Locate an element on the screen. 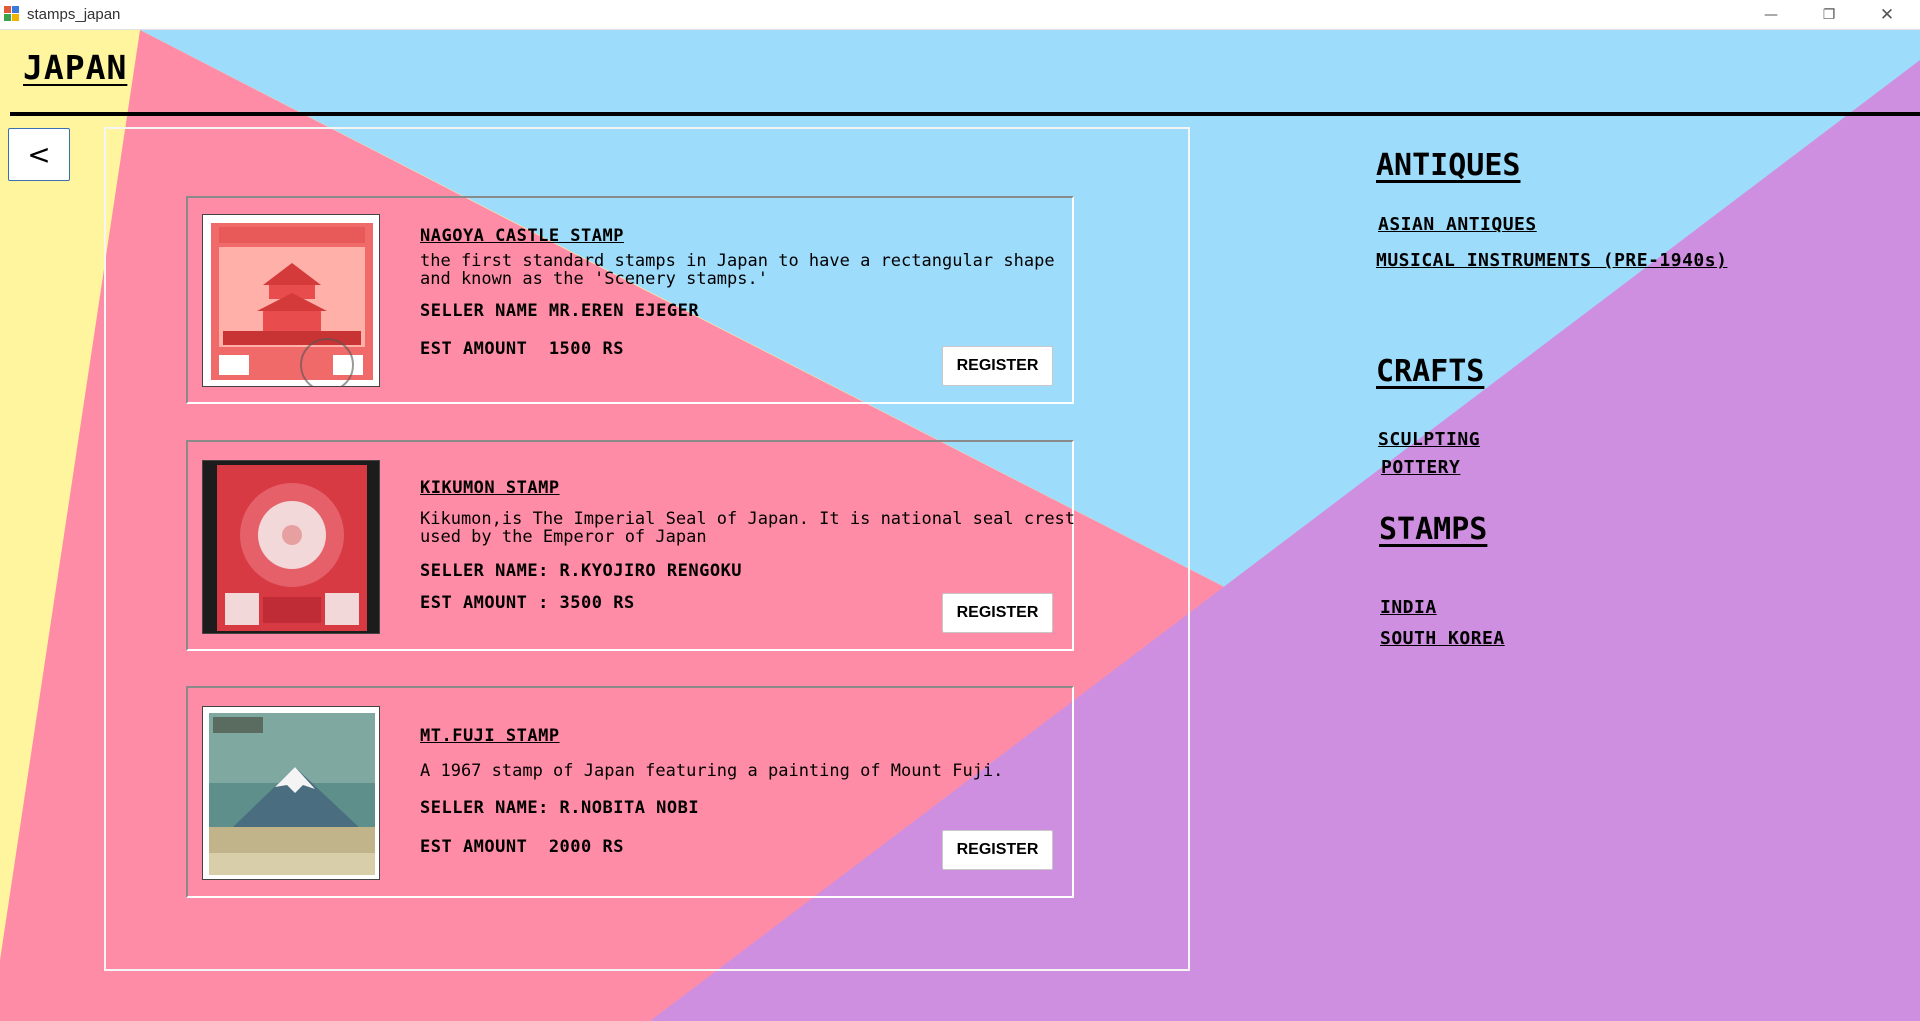 The image size is (1920, 1021). page-title: JAPAN is located at coordinates (75, 67).